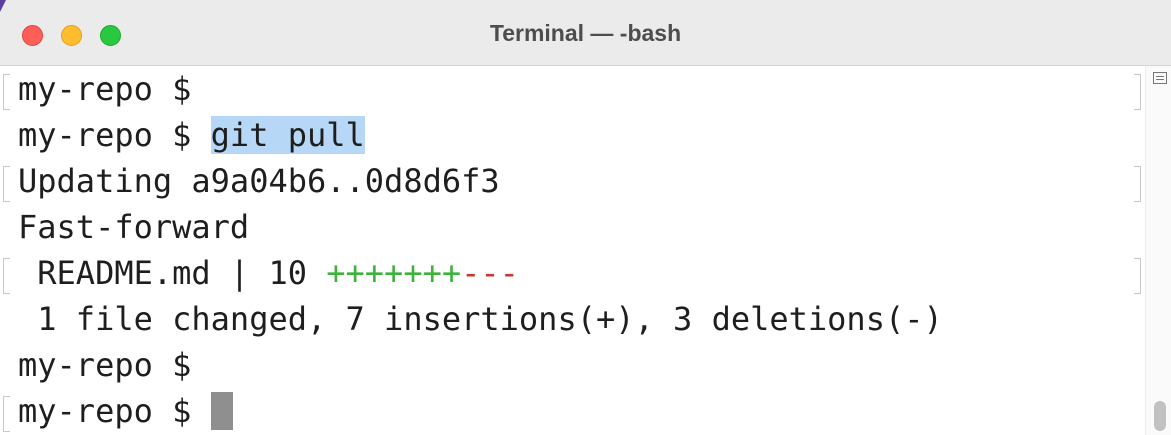 This screenshot has height=435, width=1171. I want to click on terminal-line: README.md | 10 +++++++---, so click(268, 273).